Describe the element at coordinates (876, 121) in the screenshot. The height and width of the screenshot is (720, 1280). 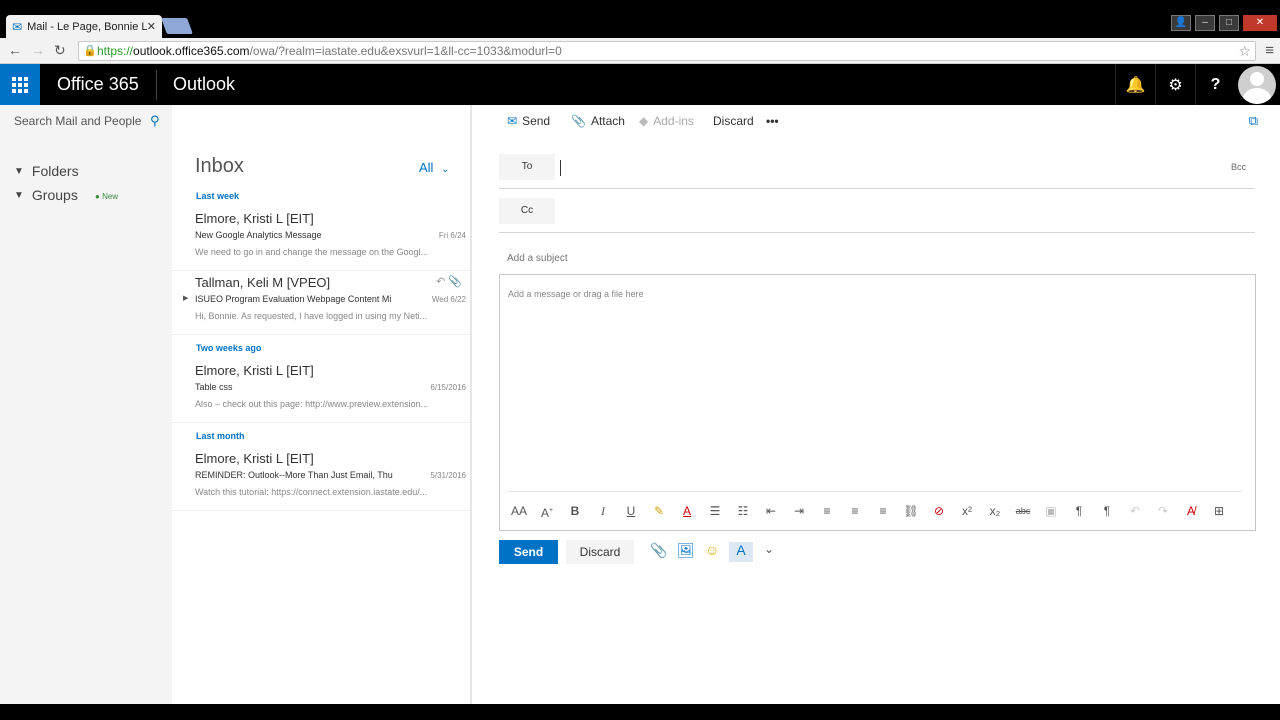
I see `compose-command-bar: ✉ Send 📎 Attach ◆ Add-ins Discard ••• ⧉` at that location.